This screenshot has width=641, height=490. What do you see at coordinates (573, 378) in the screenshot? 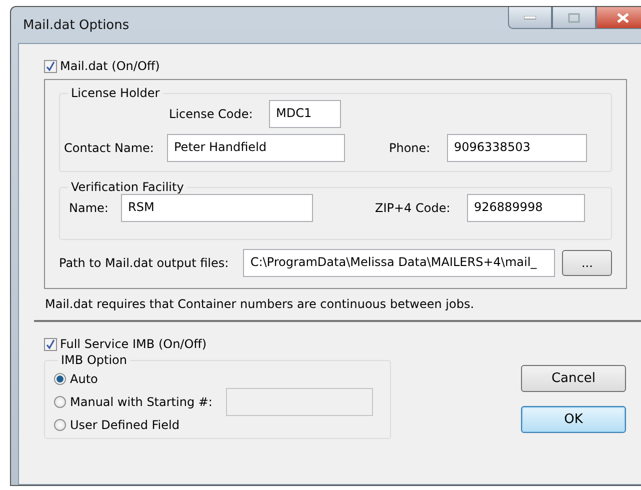
I see `cancel-button: Cancel` at bounding box center [573, 378].